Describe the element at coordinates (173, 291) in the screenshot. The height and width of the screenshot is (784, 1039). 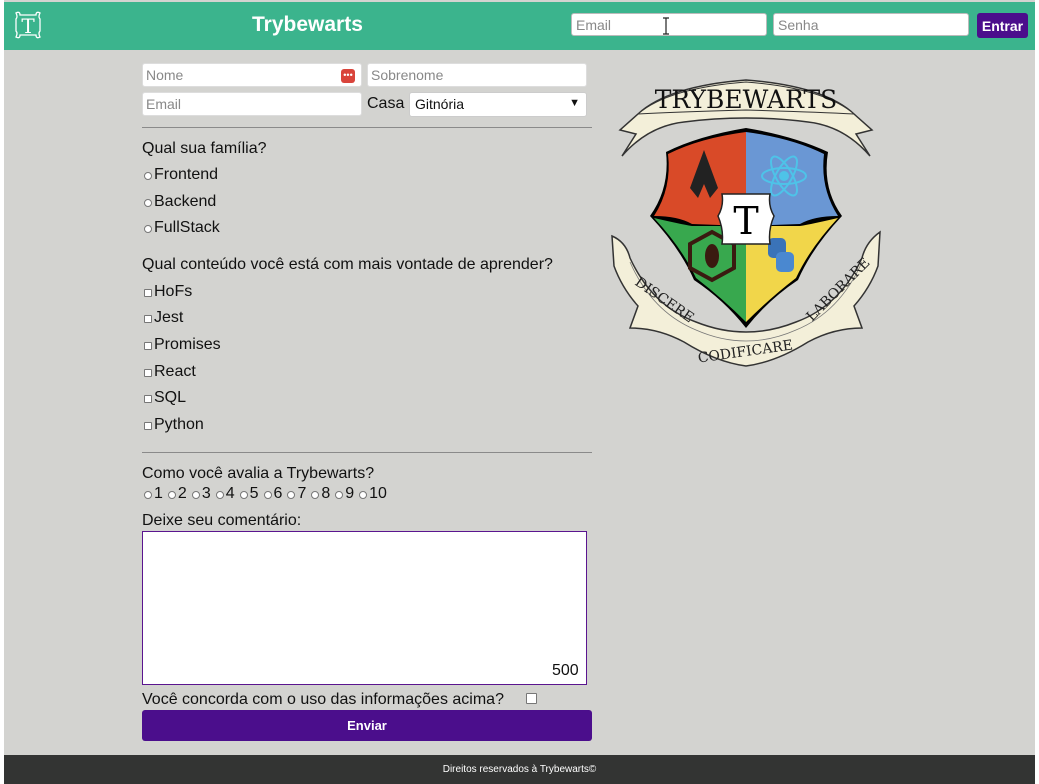
I see `content-option-label: HoFs` at that location.